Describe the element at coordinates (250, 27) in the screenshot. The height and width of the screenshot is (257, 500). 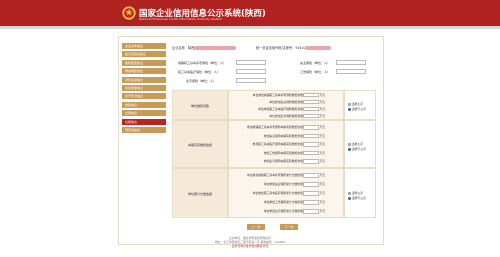
I see `header-divider` at that location.